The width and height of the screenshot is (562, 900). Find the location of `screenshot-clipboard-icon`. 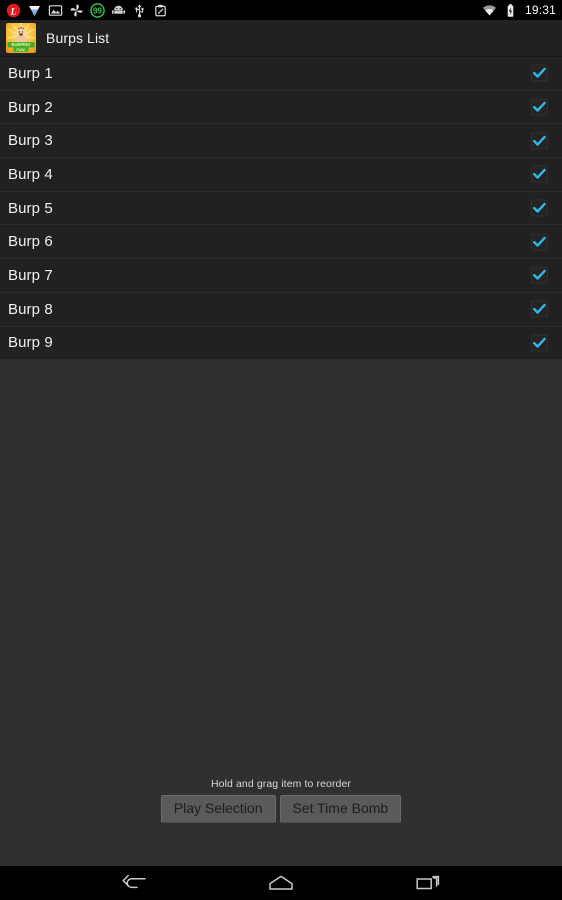

screenshot-clipboard-icon is located at coordinates (160, 10).